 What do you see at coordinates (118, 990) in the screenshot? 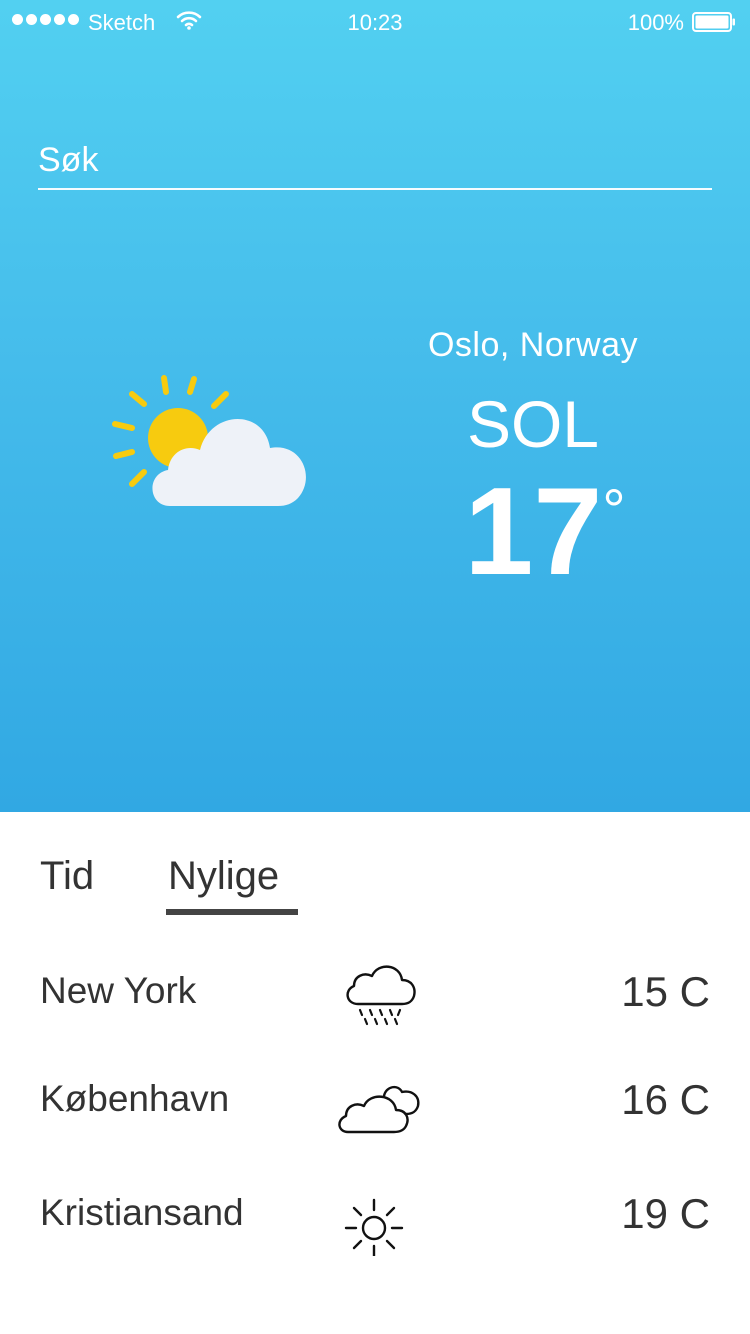
I see `city-name: New York` at bounding box center [118, 990].